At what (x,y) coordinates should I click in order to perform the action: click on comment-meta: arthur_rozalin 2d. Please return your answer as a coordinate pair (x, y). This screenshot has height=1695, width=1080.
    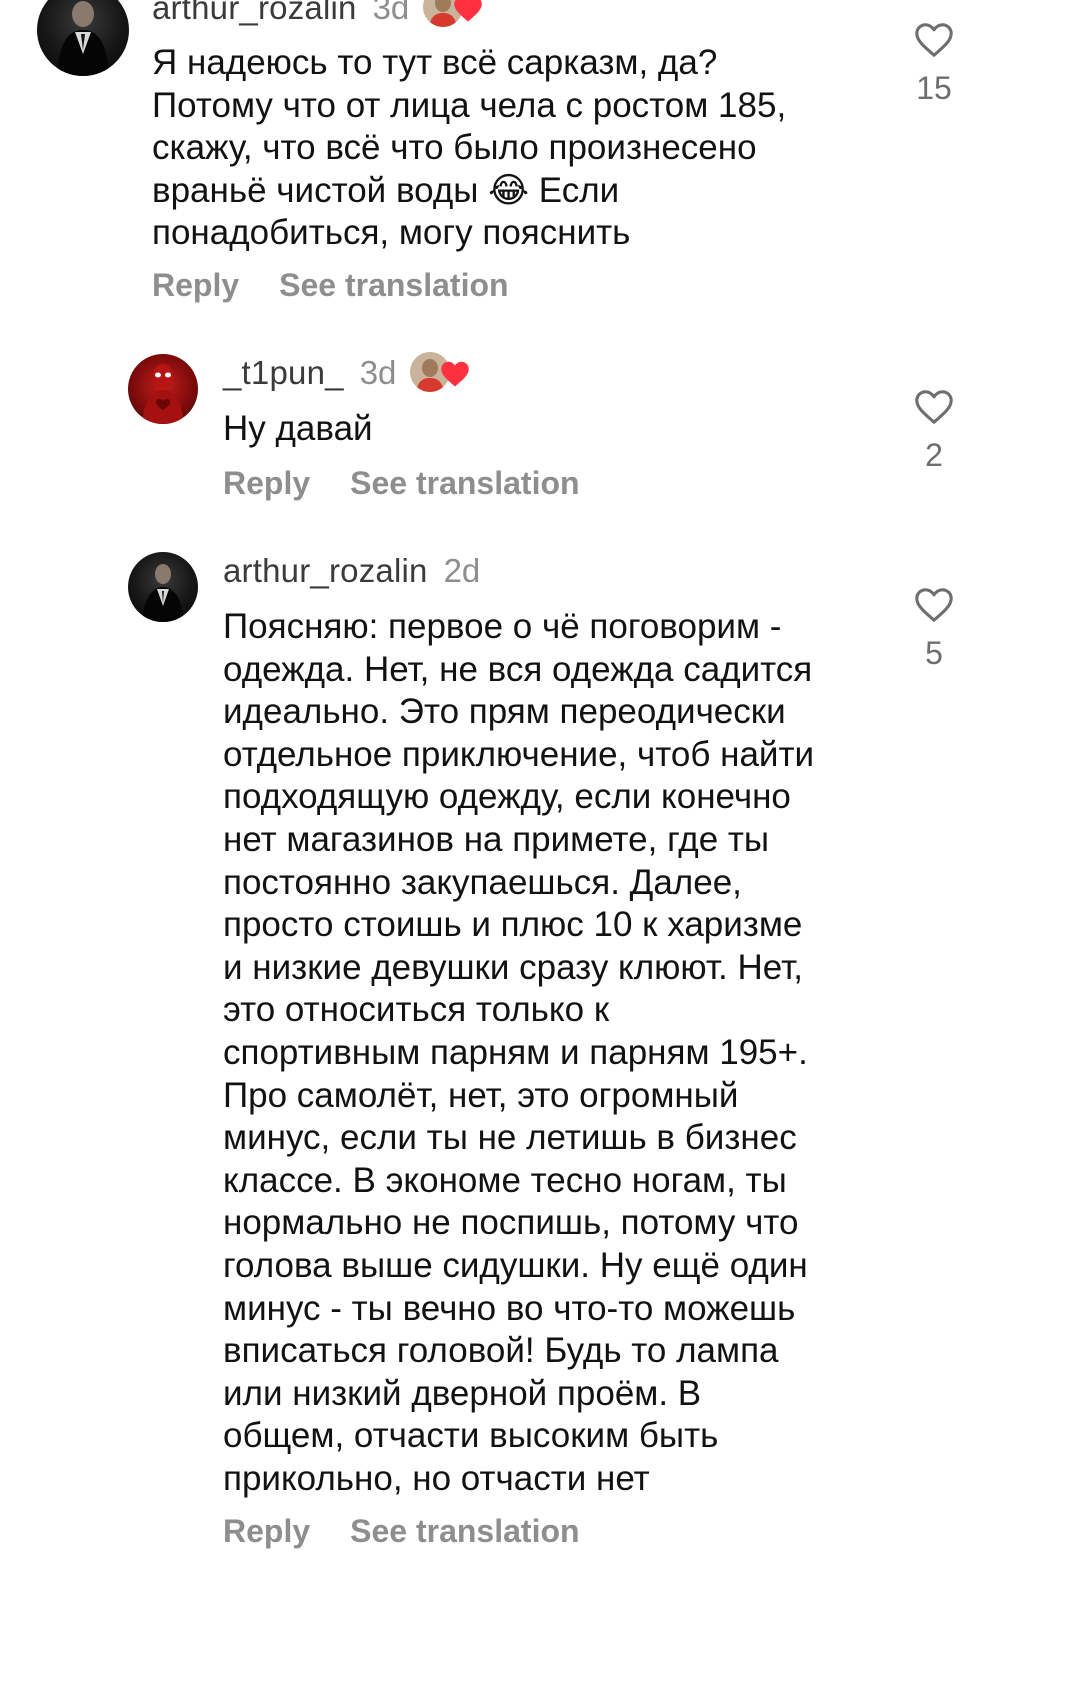
    Looking at the image, I should click on (351, 571).